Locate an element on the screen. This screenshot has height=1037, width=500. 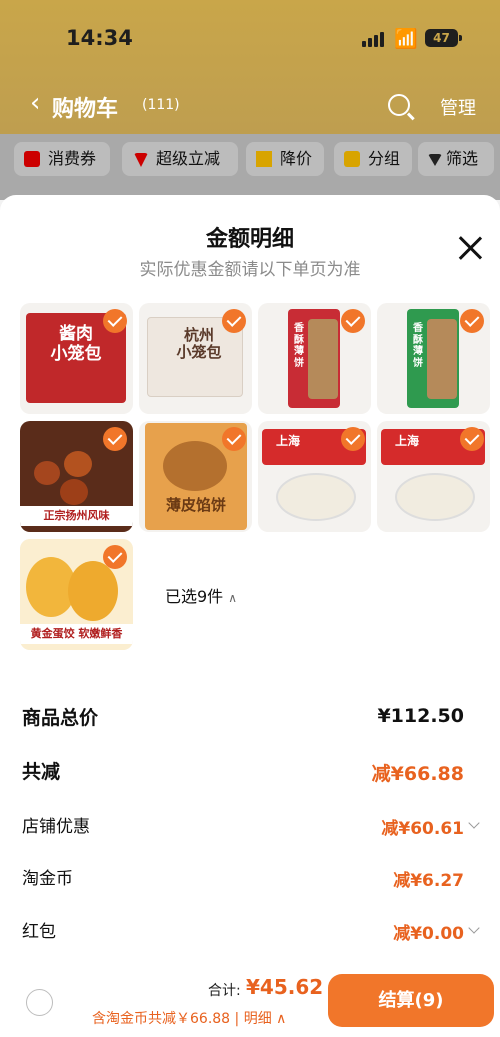
product-thumb-1: 酱肉 小笼包 is located at coordinates (76, 358).